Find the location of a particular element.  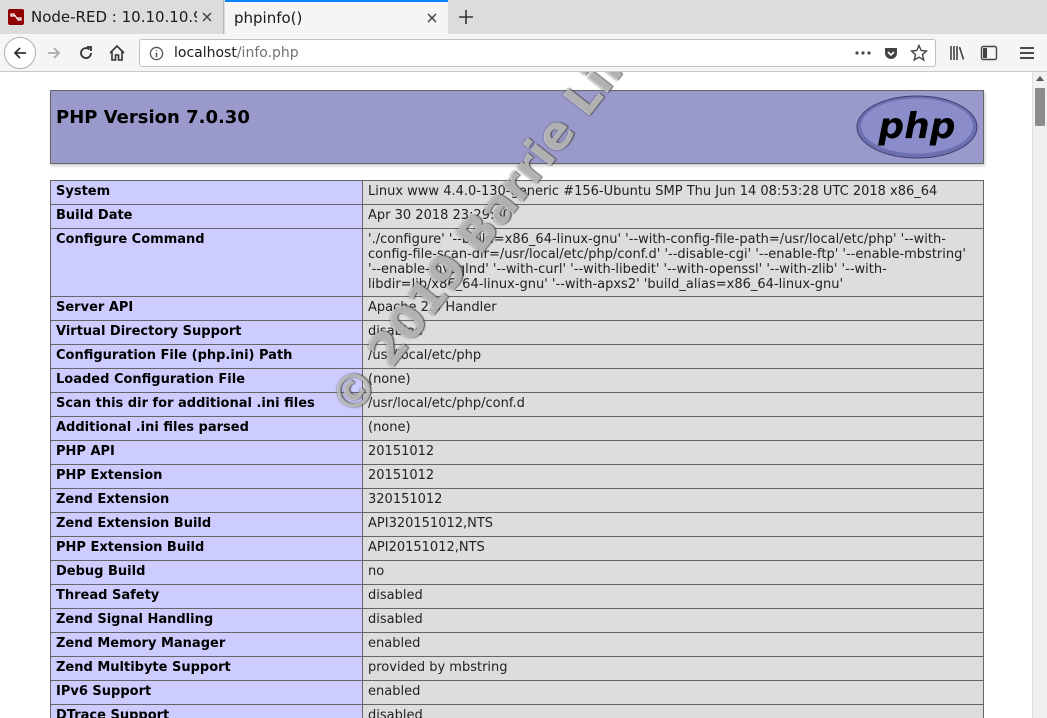

page-actions-icon is located at coordinates (863, 53).